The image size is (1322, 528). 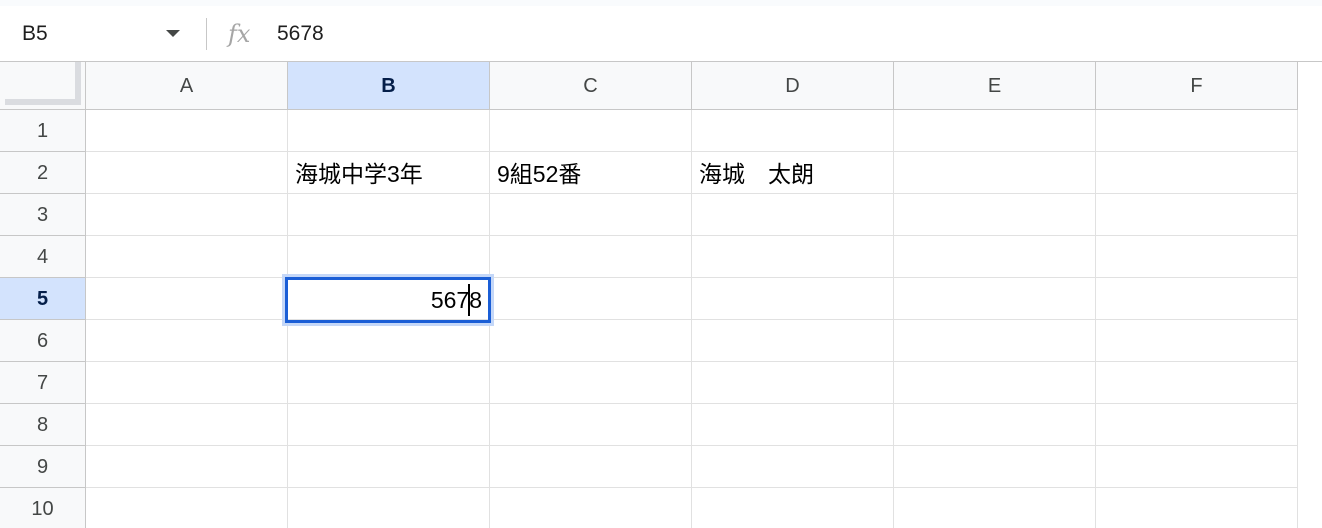 What do you see at coordinates (995, 383) in the screenshot?
I see `cell-e7` at bounding box center [995, 383].